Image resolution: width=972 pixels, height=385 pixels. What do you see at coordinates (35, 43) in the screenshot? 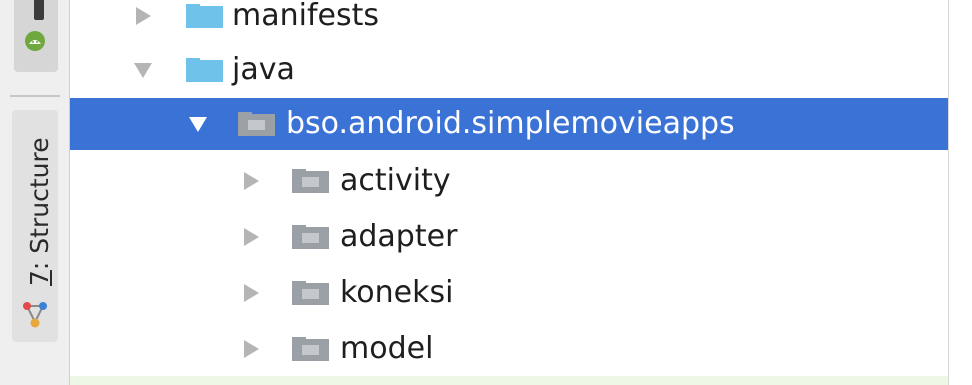
I see `android-icon` at bounding box center [35, 43].